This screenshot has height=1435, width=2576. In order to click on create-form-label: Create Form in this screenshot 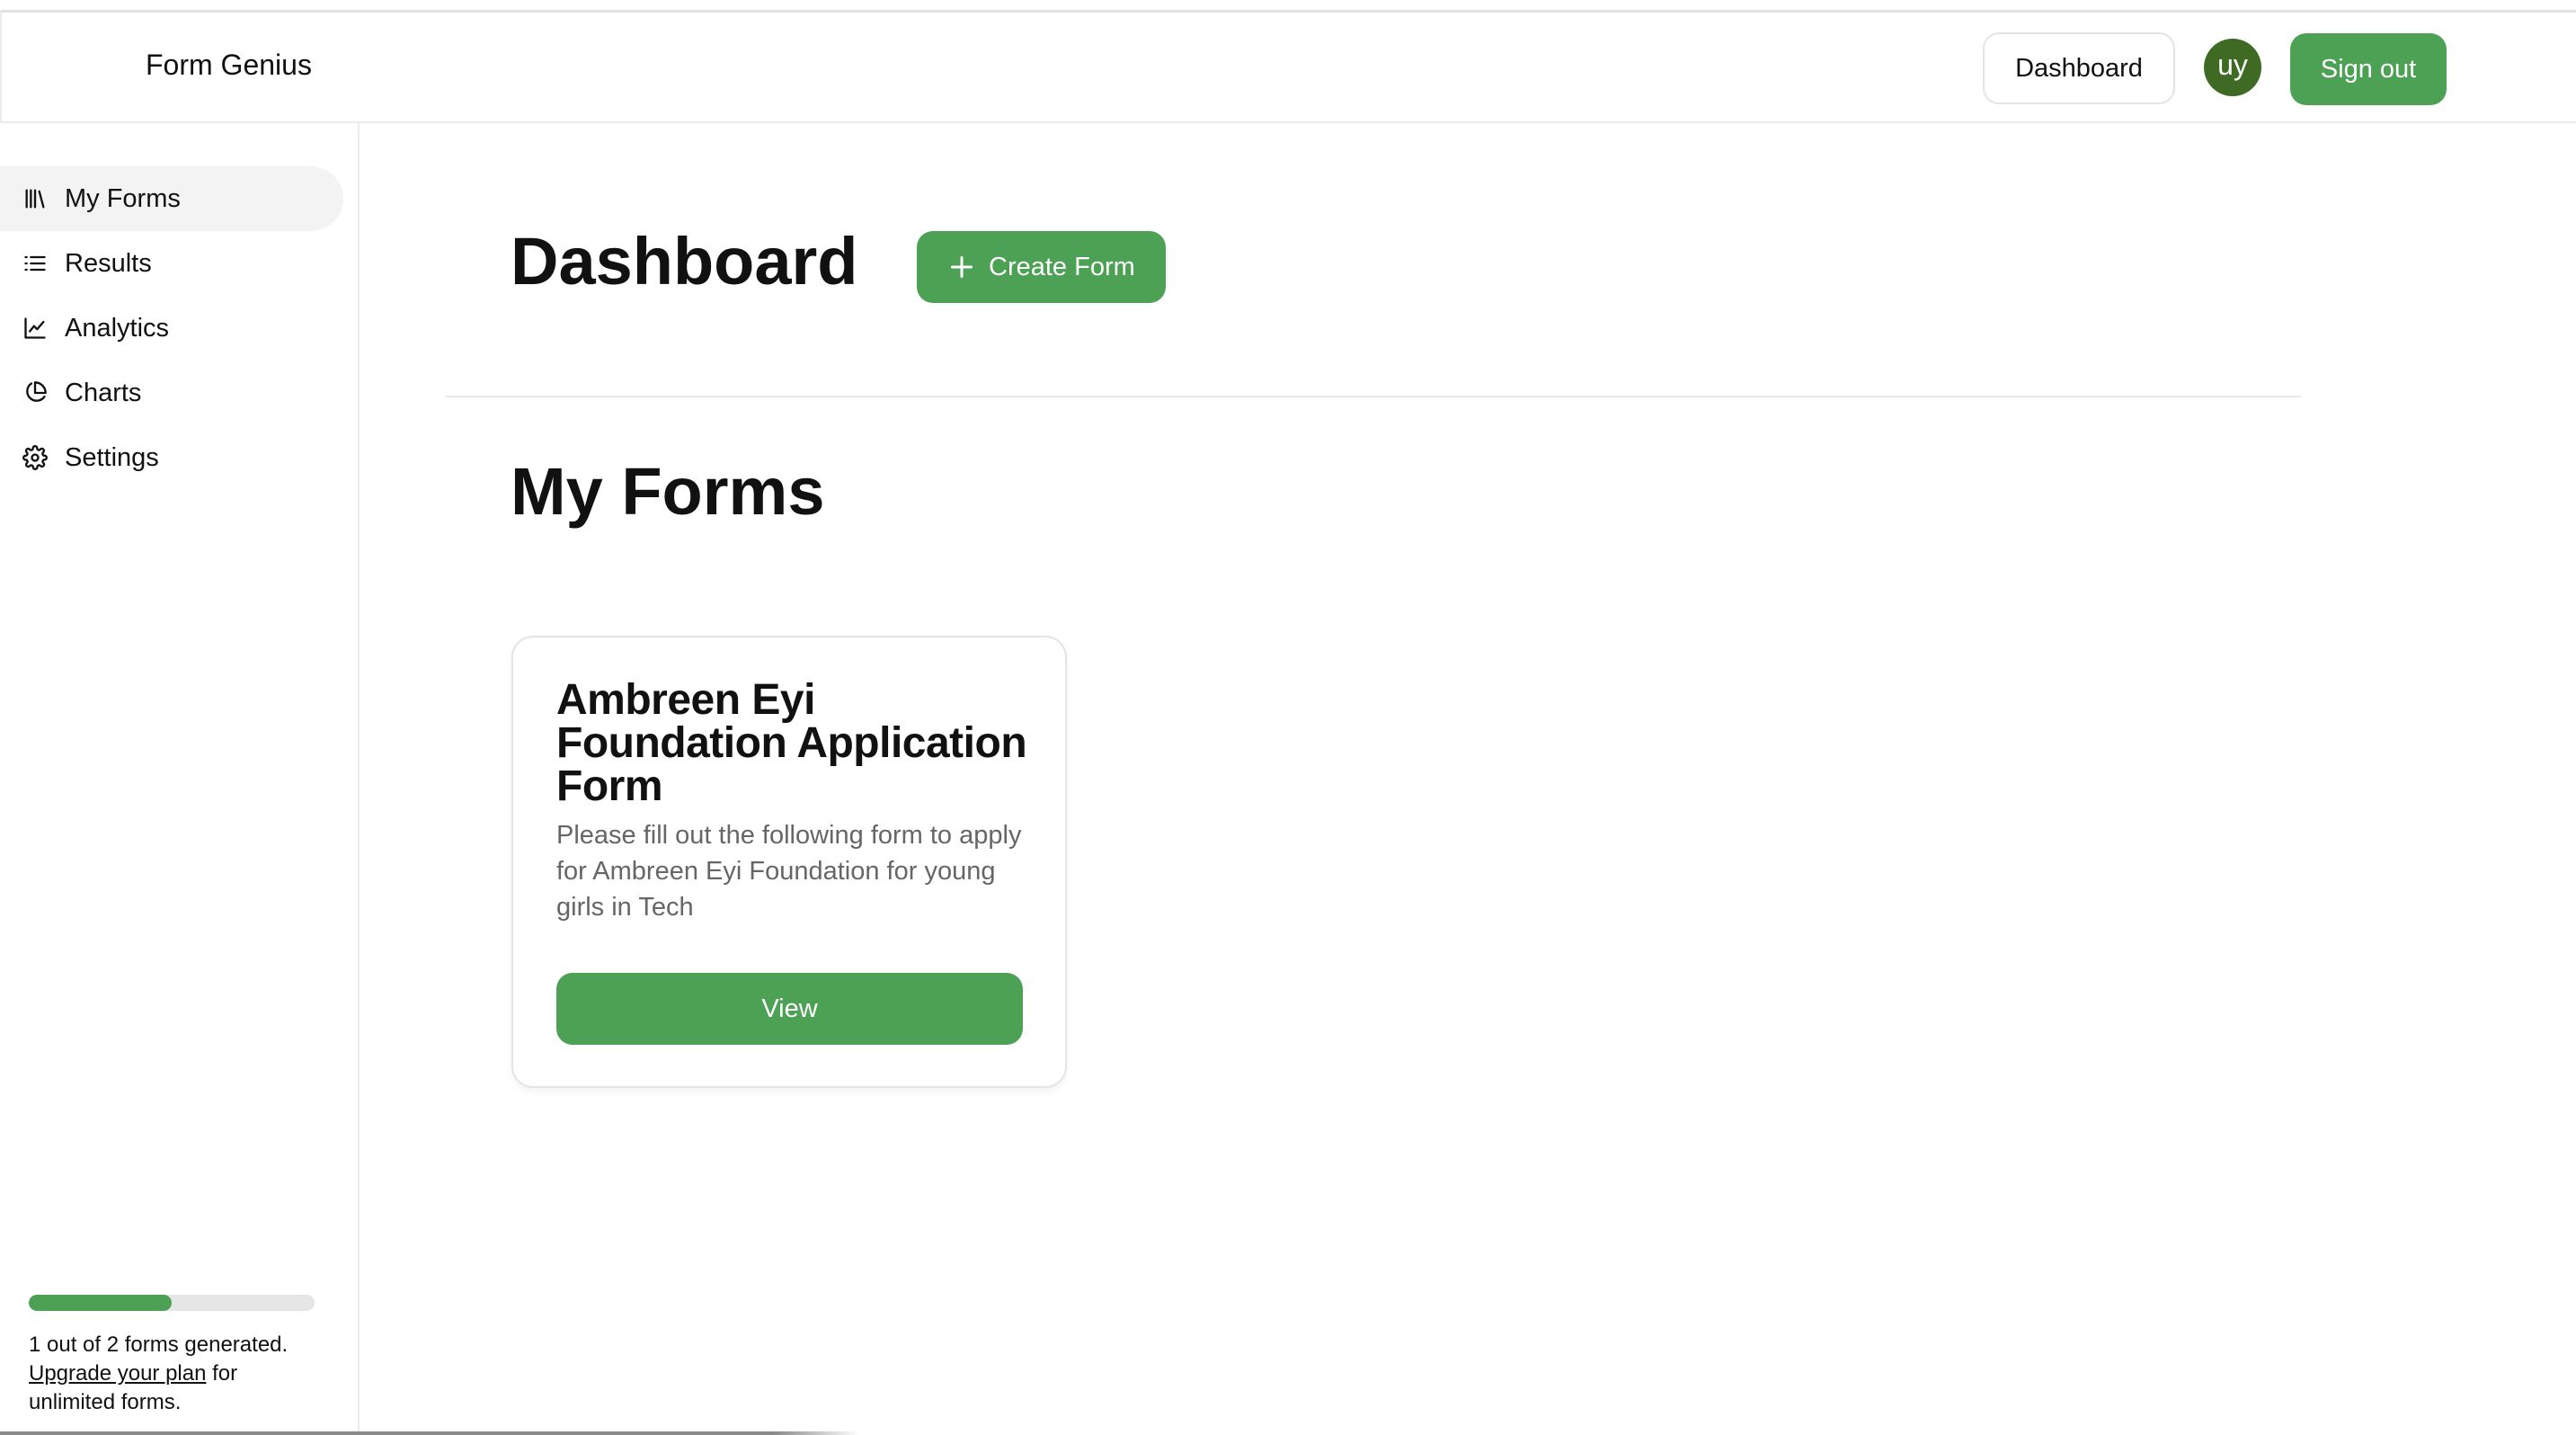, I will do `click(1062, 267)`.